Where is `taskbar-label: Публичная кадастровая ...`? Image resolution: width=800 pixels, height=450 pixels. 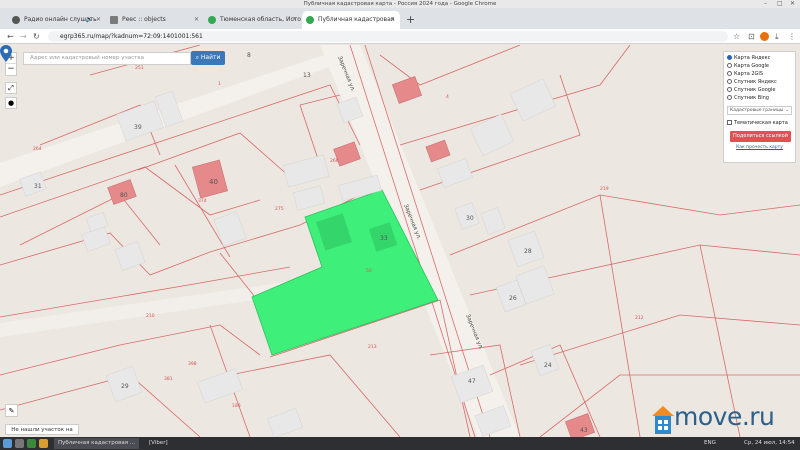 taskbar-label: Публичная кадастровая ... is located at coordinates (97, 443).